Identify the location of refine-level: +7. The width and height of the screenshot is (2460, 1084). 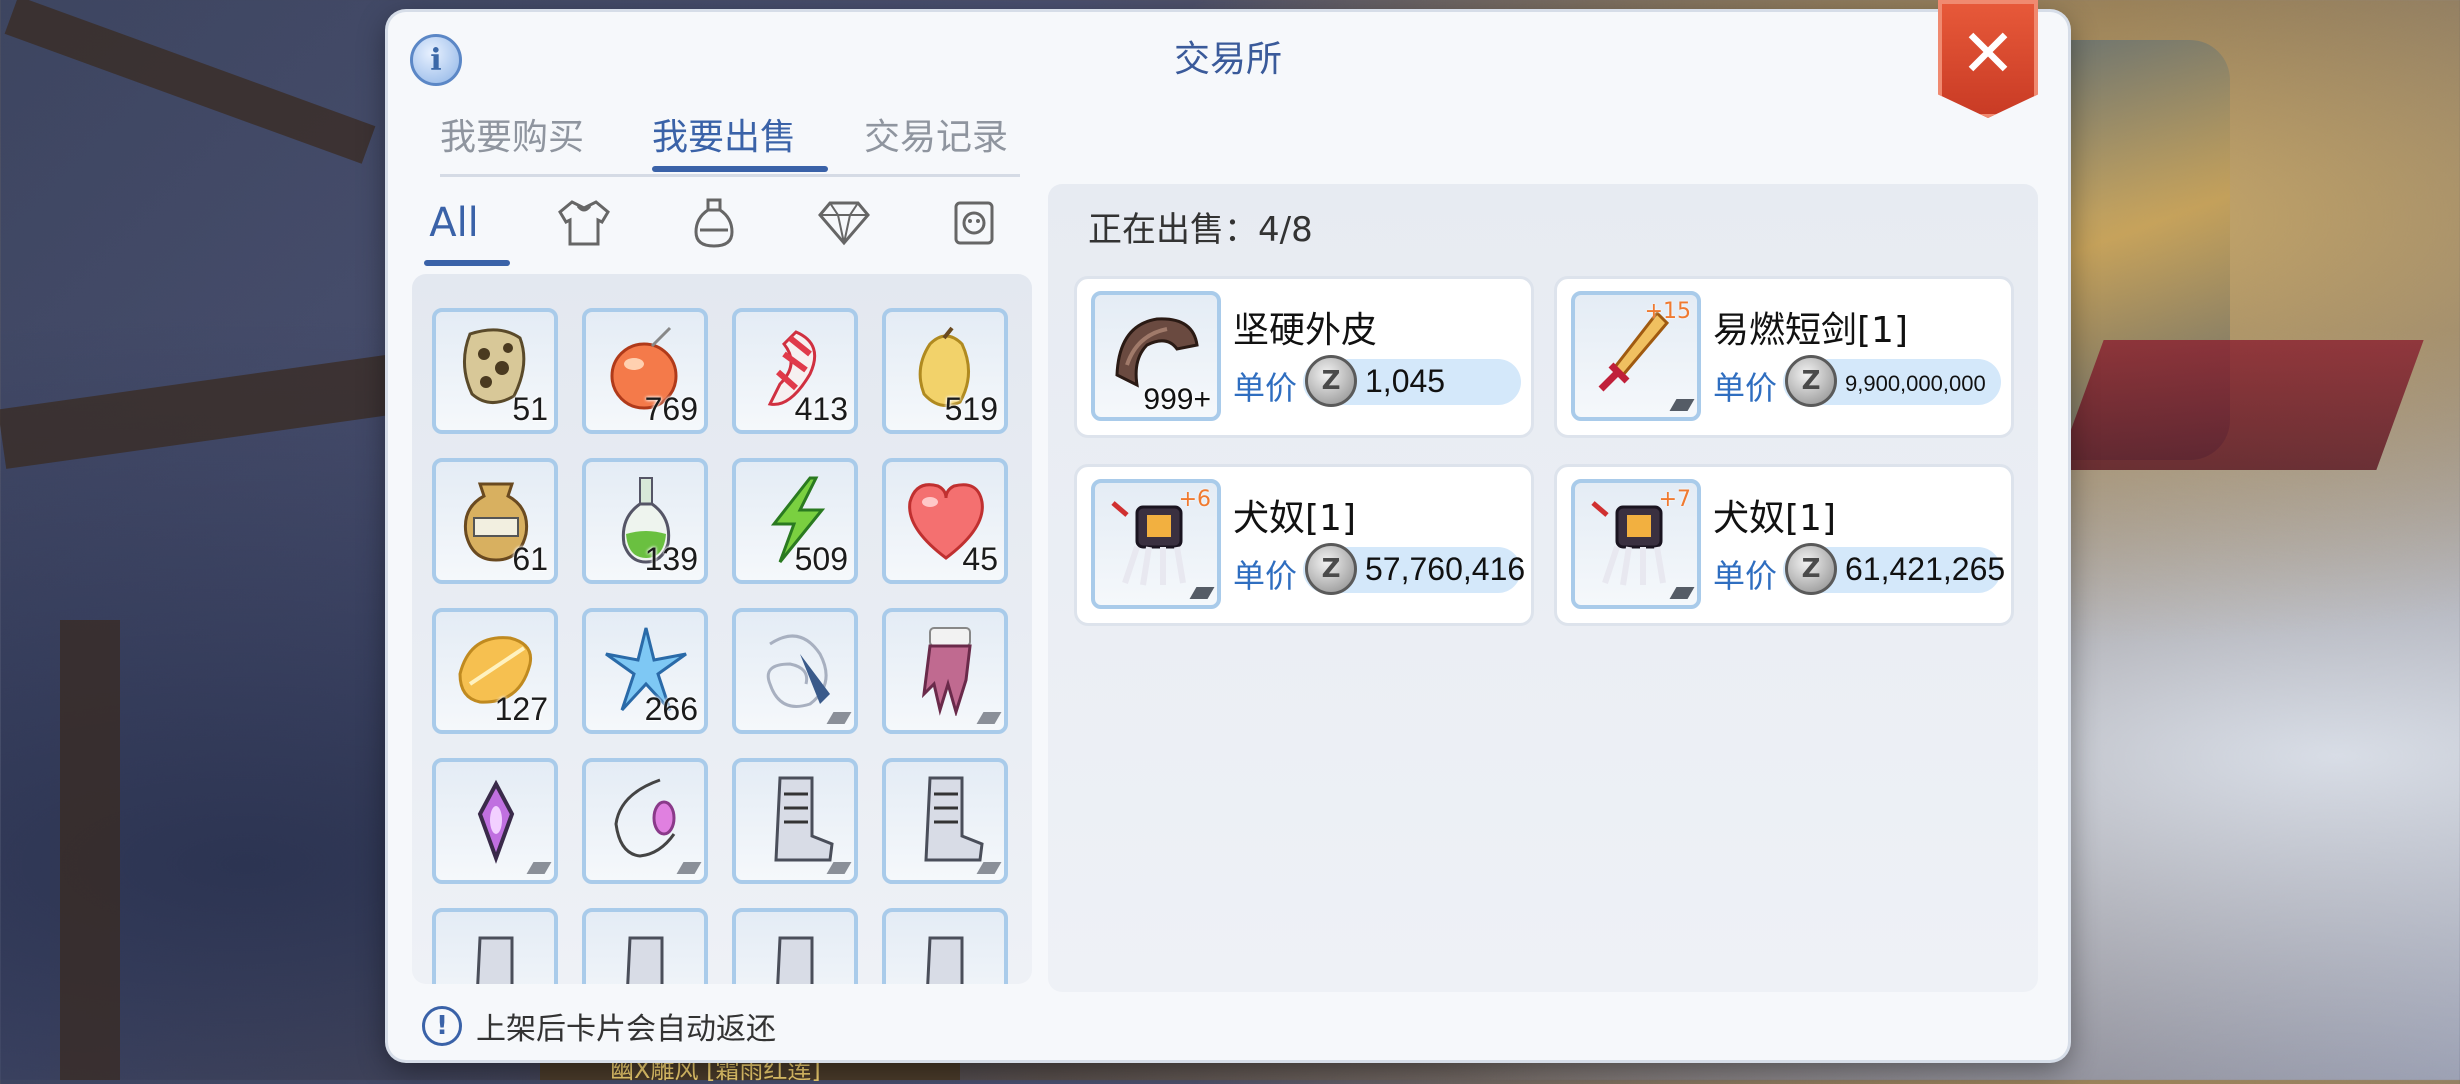
(1674, 499).